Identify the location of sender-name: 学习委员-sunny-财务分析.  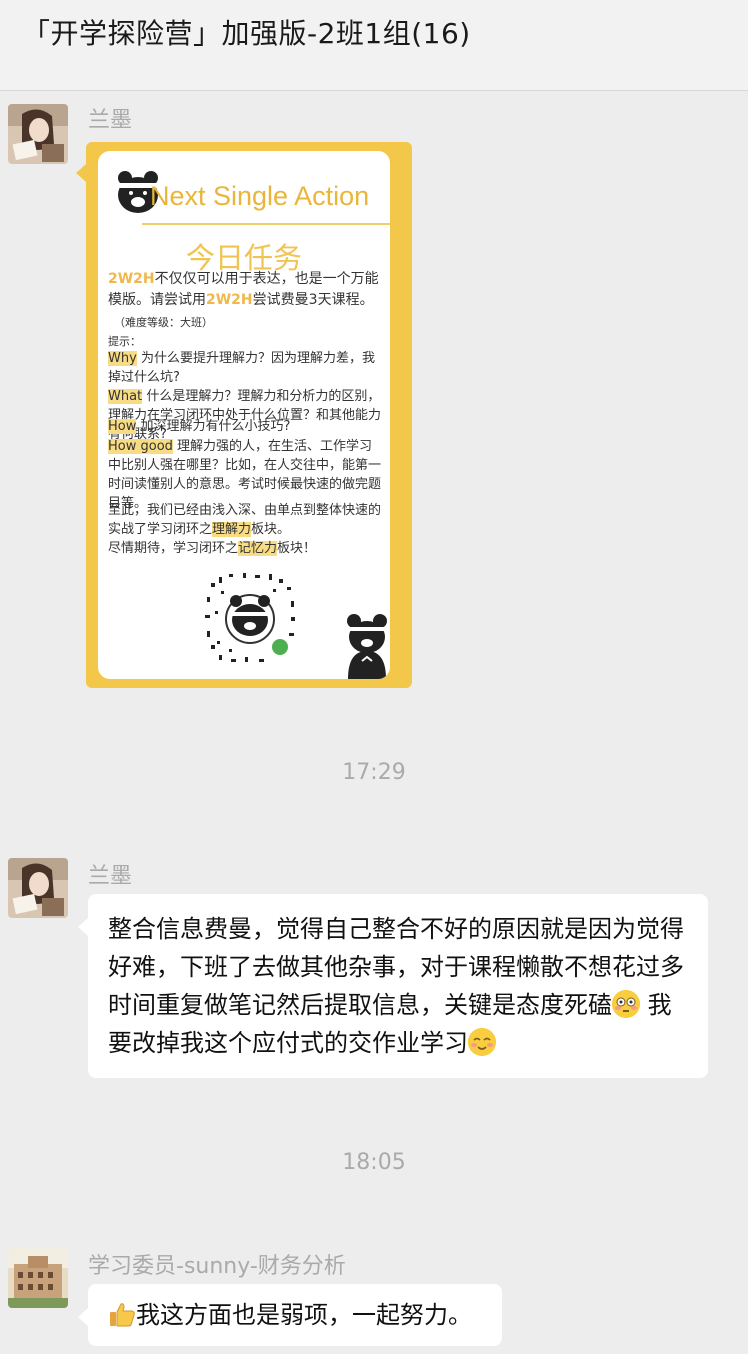
(217, 1266).